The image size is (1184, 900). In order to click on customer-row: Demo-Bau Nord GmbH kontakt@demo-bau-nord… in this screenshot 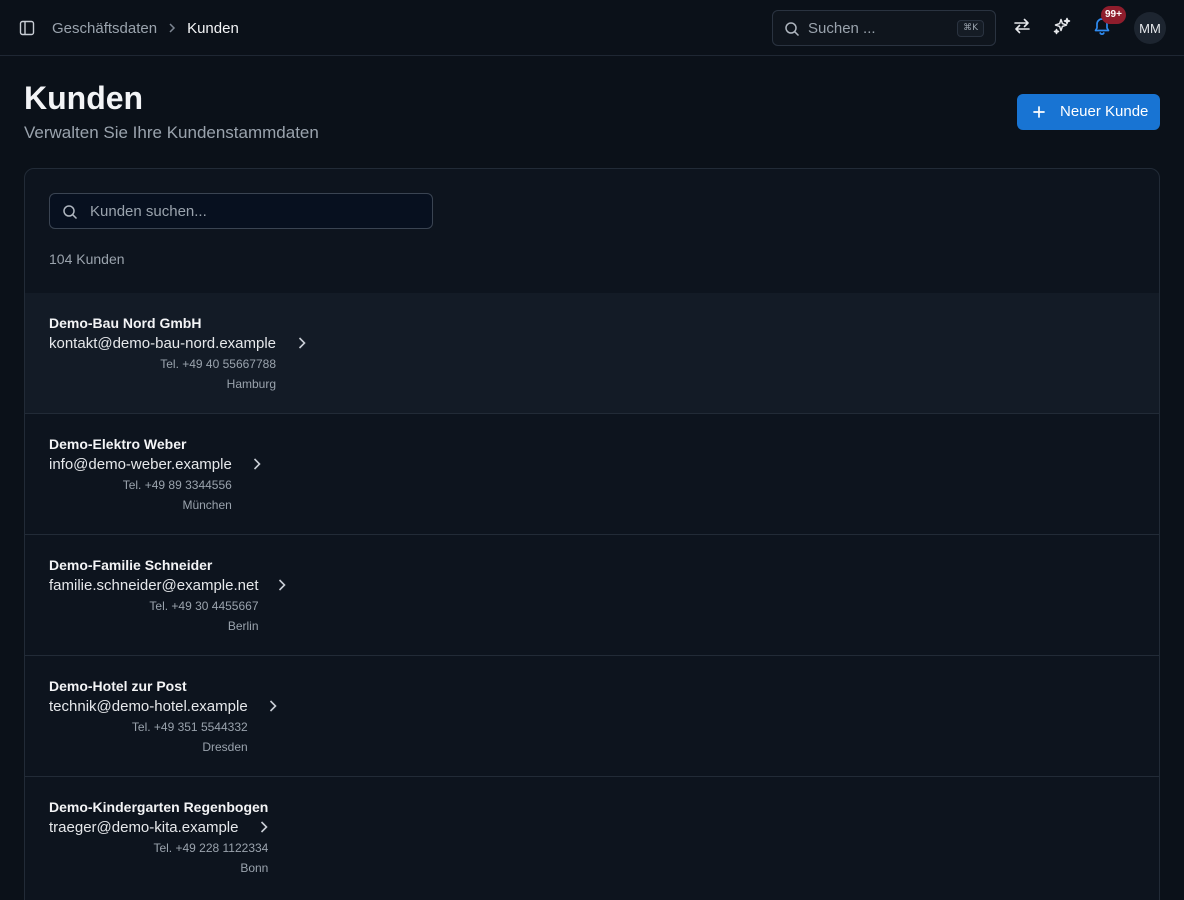, I will do `click(592, 353)`.